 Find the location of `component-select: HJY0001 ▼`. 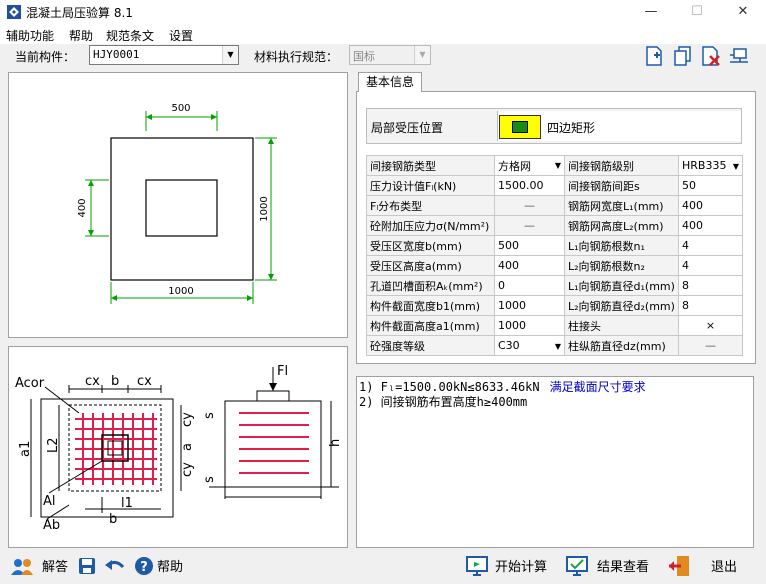

component-select: HJY0001 ▼ is located at coordinates (164, 55).